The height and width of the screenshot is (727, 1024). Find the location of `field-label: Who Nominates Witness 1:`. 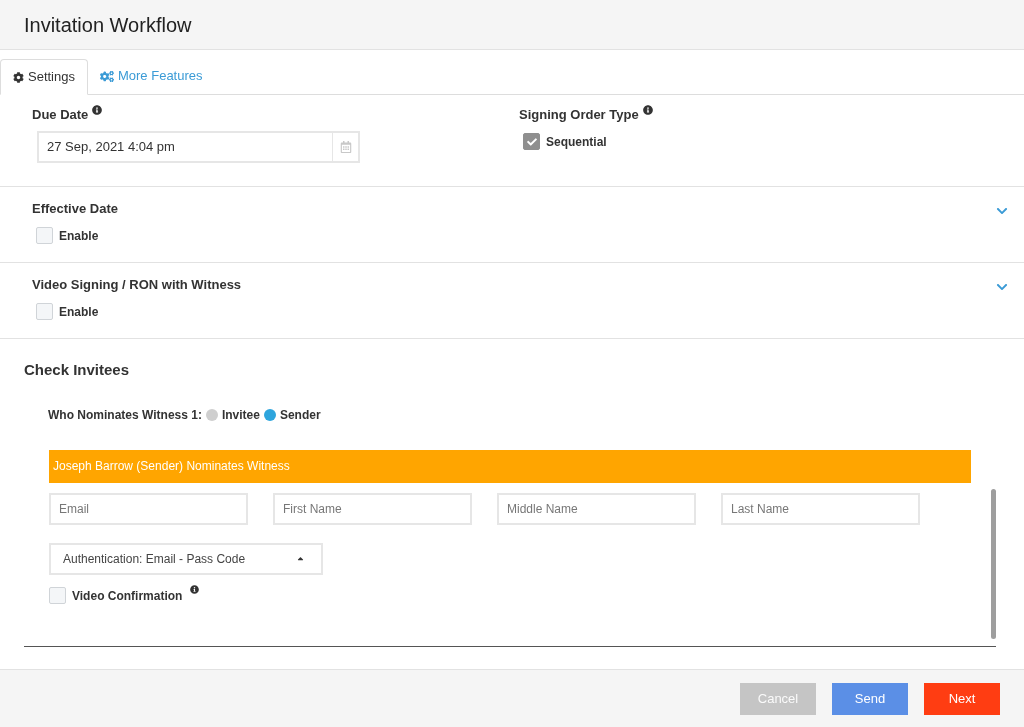

field-label: Who Nominates Witness 1: is located at coordinates (125, 415).